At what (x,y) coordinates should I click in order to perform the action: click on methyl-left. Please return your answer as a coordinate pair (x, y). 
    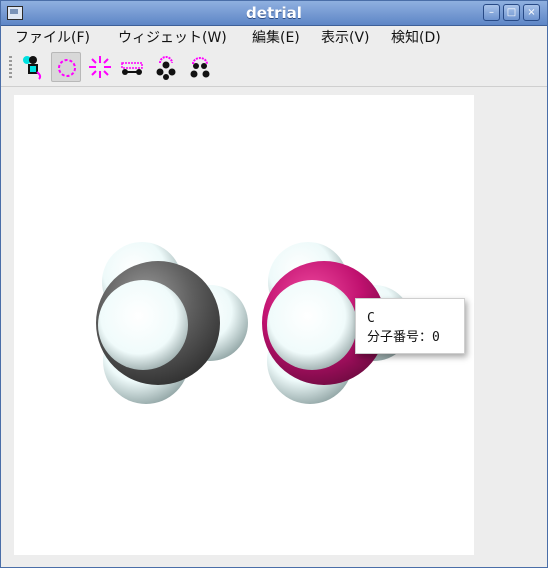
    Looking at the image, I should click on (172, 323).